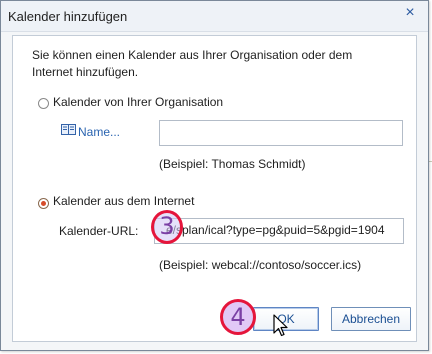 This screenshot has width=432, height=354. Describe the element at coordinates (68, 129) in the screenshot. I see `address-book-icon` at that location.